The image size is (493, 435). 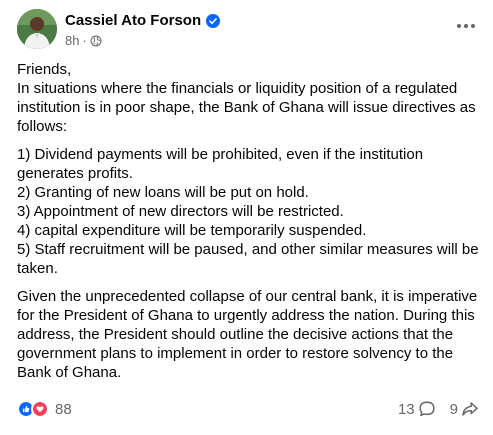 What do you see at coordinates (213, 20) in the screenshot?
I see `verified-badge-icon` at bounding box center [213, 20].